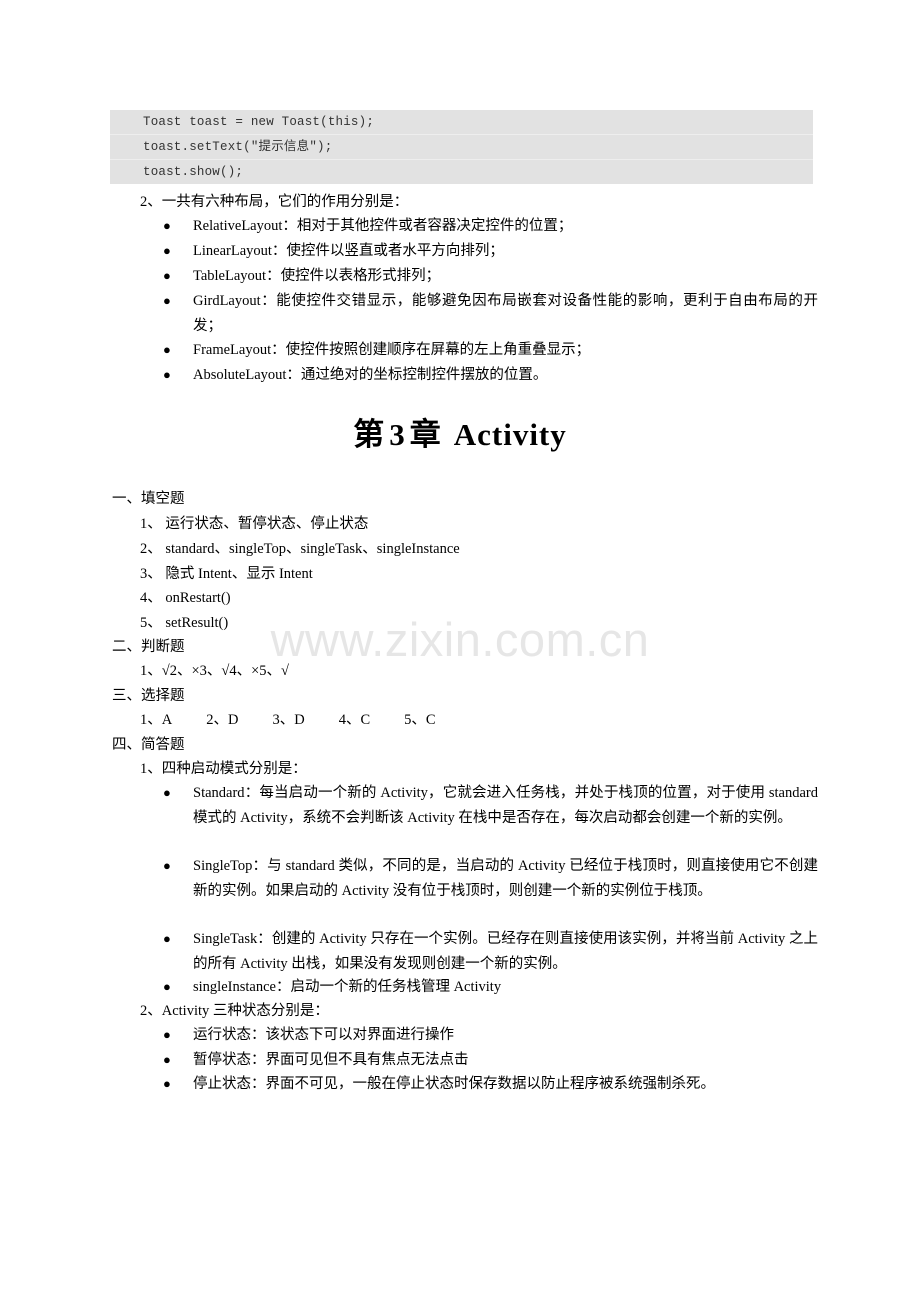  Describe the element at coordinates (347, 987) in the screenshot. I see `list-item-label: singleInstance：启动一个新的任务栈管理 Activity` at that location.